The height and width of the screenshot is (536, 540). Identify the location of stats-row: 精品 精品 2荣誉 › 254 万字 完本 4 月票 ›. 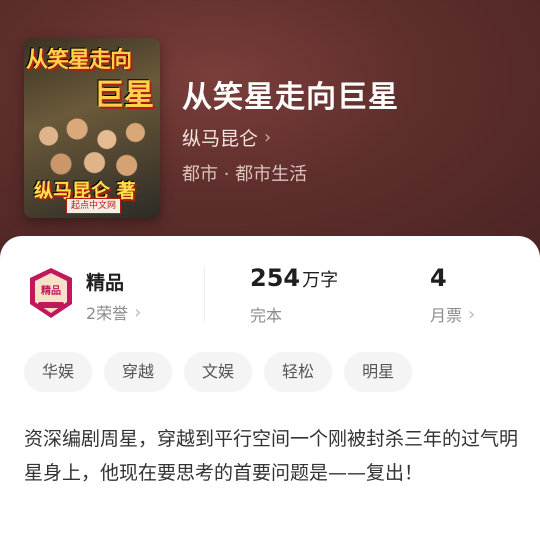
(270, 298).